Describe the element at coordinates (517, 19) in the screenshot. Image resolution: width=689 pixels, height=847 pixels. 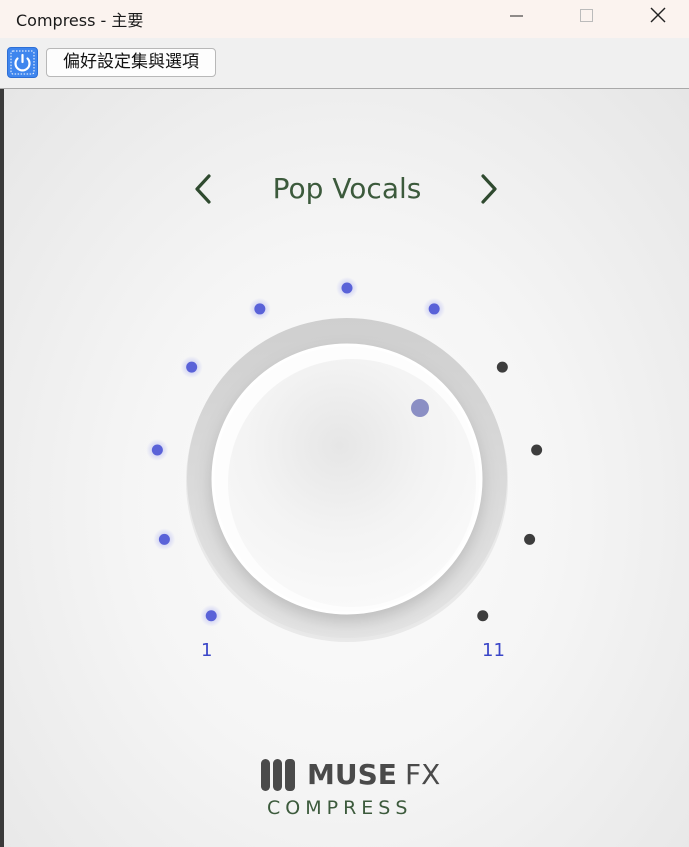
I see `minimize-button` at that location.